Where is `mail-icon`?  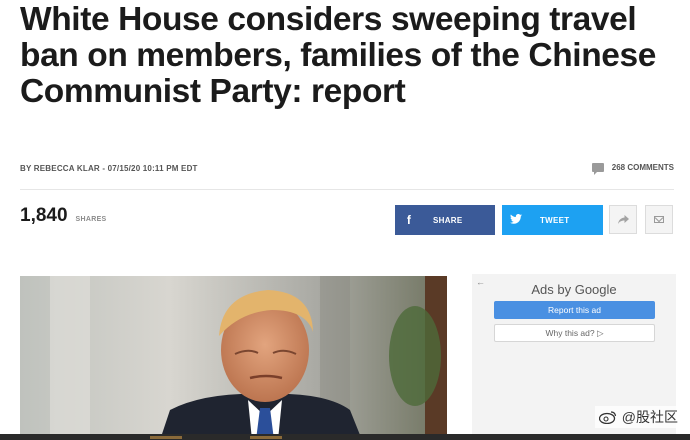 mail-icon is located at coordinates (659, 219).